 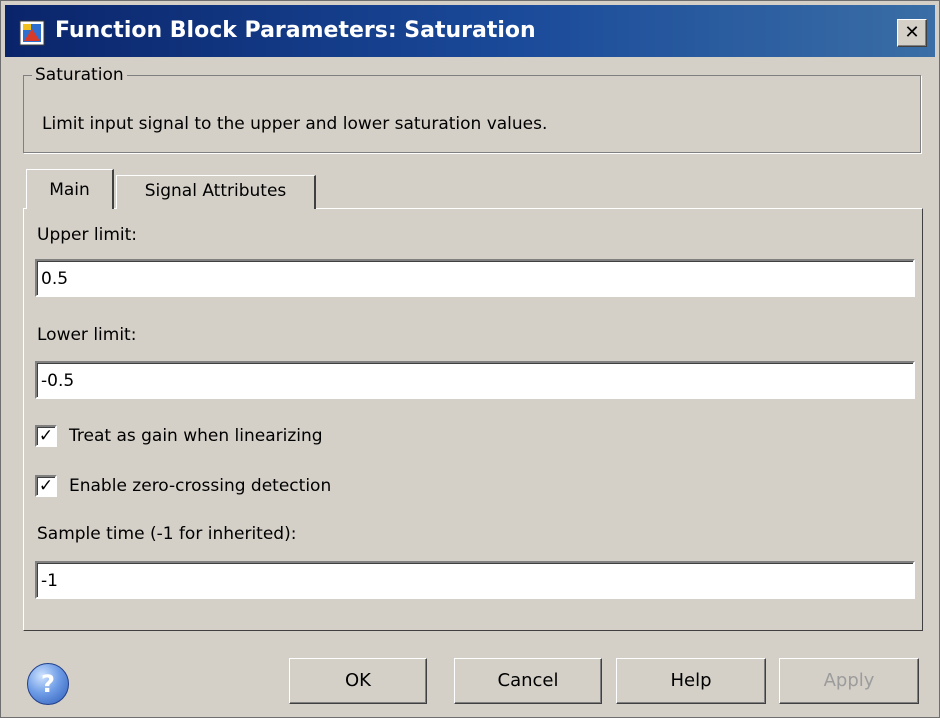 I want to click on close-icon: ✕, so click(x=912, y=32).